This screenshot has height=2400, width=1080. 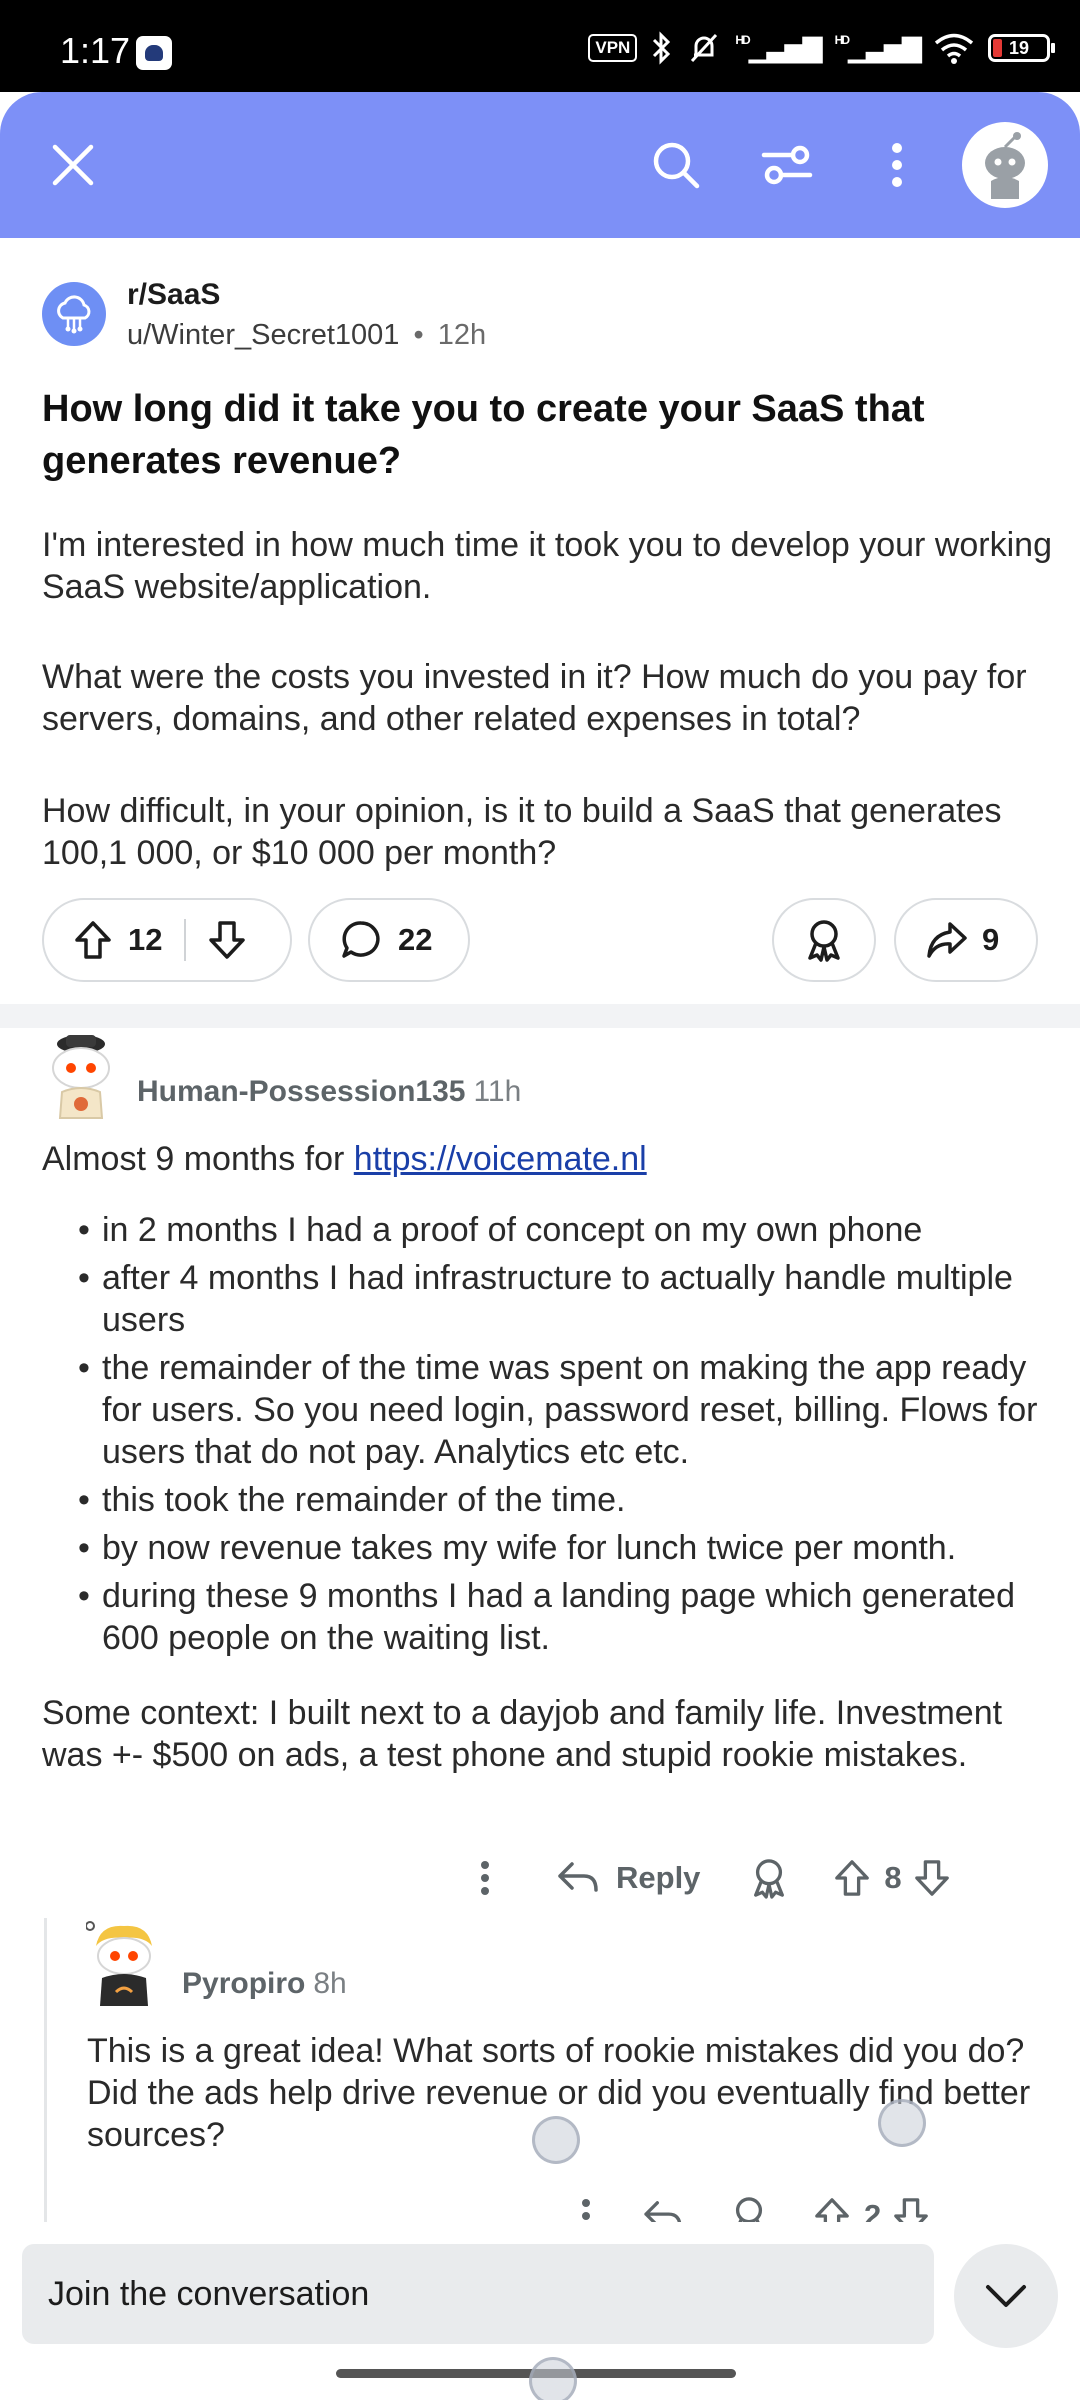 I want to click on comment-bubble-icon, so click(x=361, y=939).